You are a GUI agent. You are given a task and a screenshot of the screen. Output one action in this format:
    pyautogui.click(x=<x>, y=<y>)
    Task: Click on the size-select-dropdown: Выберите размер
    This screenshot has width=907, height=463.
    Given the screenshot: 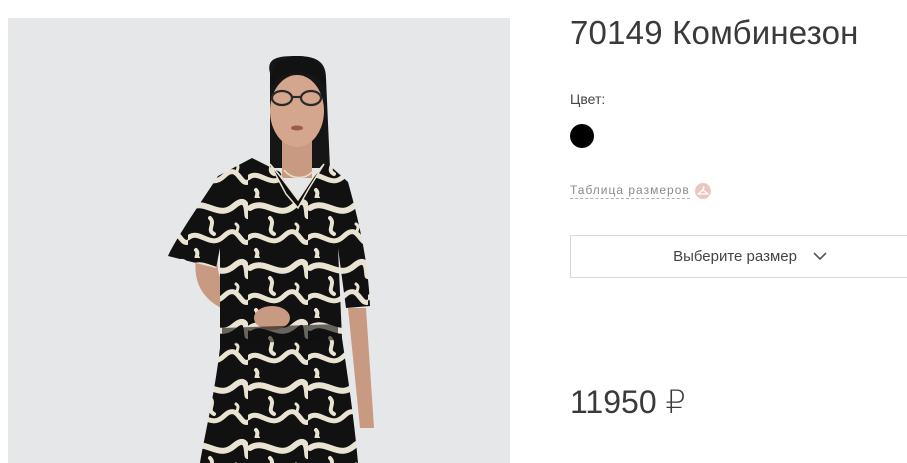 What is the action you would take?
    pyautogui.click(x=738, y=256)
    